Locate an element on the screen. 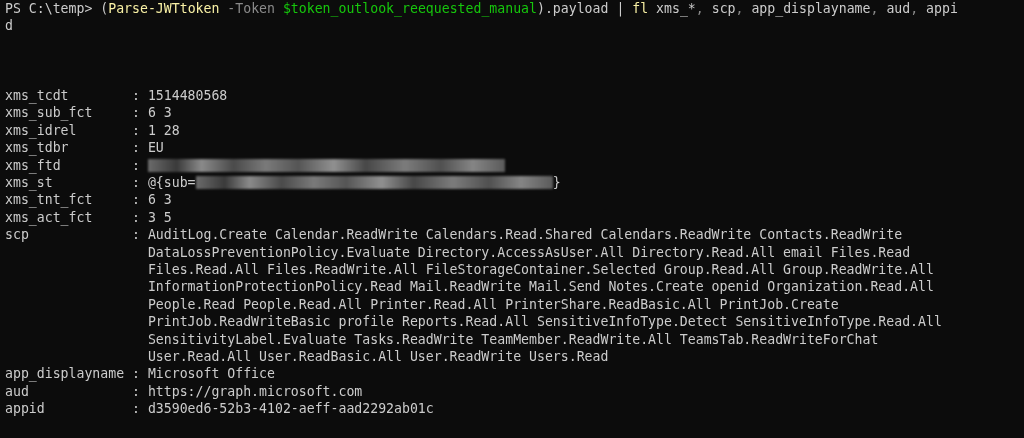 Image resolution: width=1024 pixels, height=438 pixels. command-text: fl is located at coordinates (640, 8).